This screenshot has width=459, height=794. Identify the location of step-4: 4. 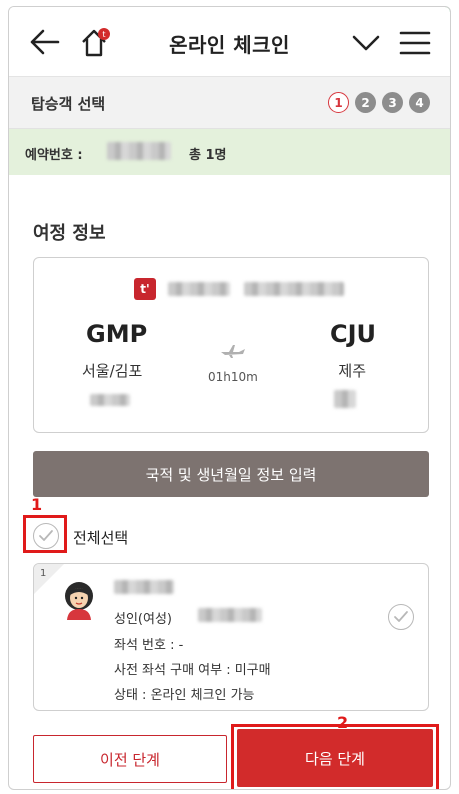
(419, 102).